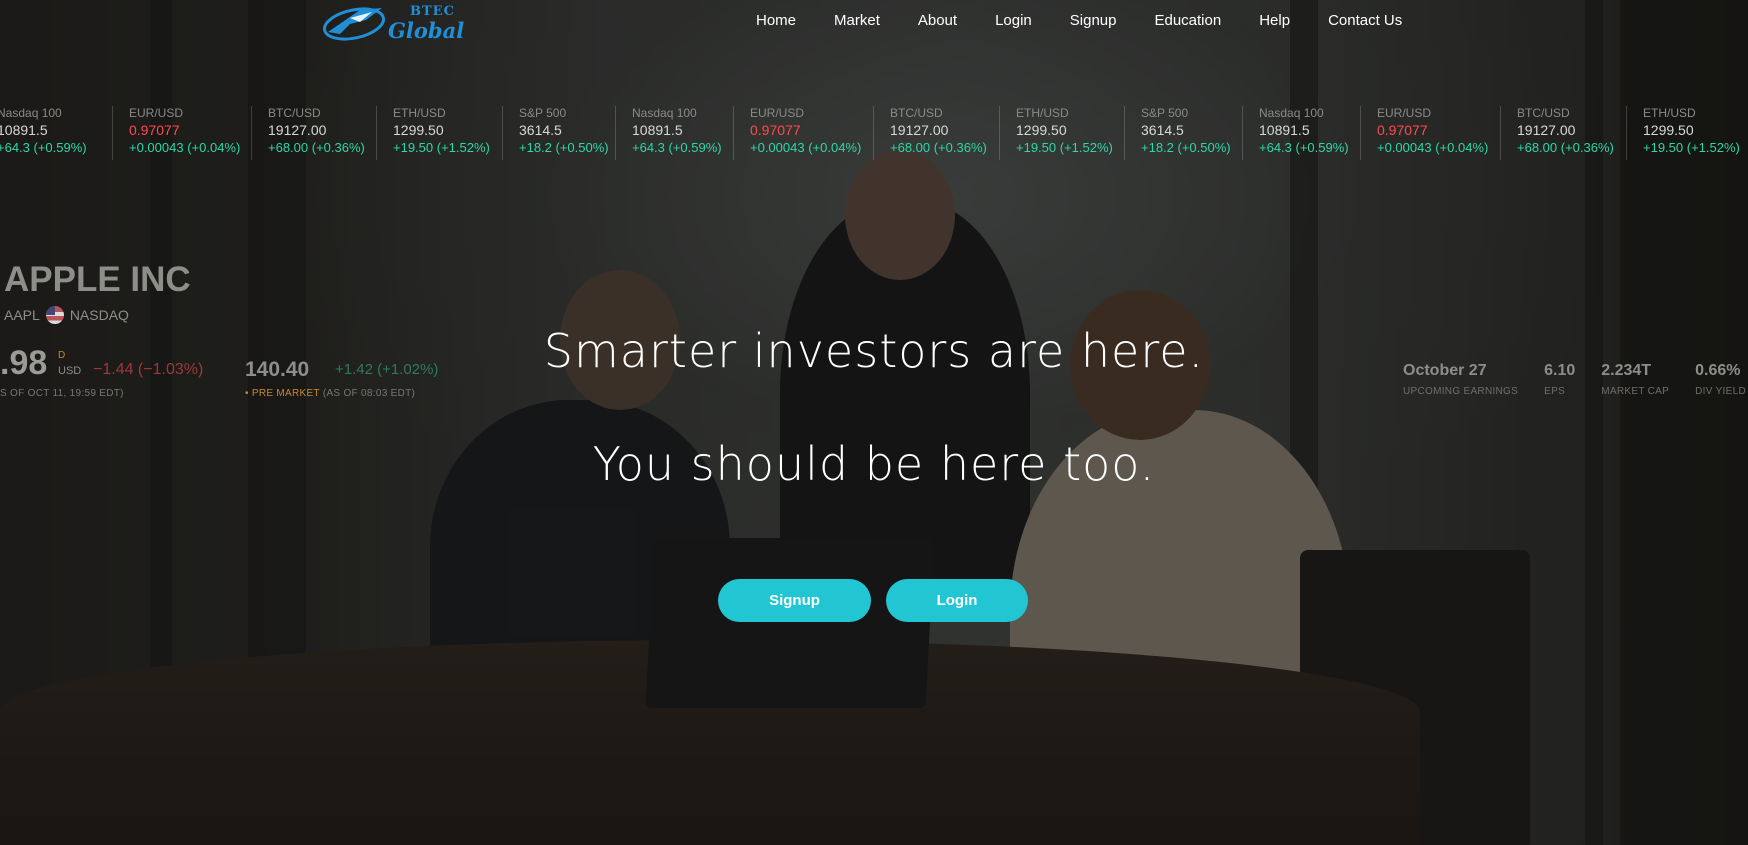  Describe the element at coordinates (99, 315) in the screenshot. I see `stock-exchange: NASDAQ` at that location.